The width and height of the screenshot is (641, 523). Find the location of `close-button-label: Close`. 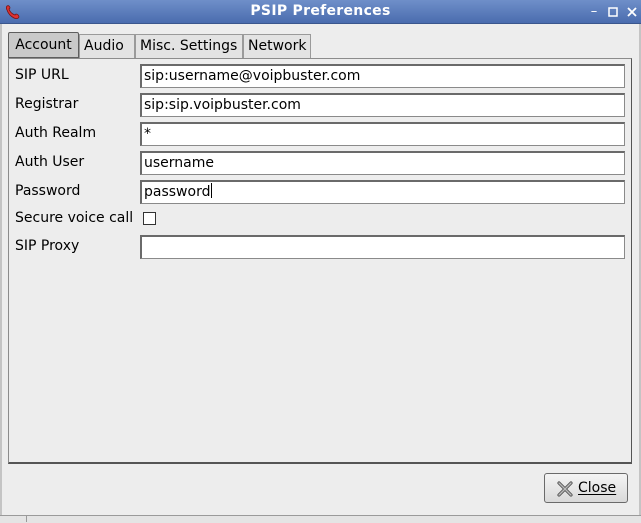

close-button-label: Close is located at coordinates (597, 488).